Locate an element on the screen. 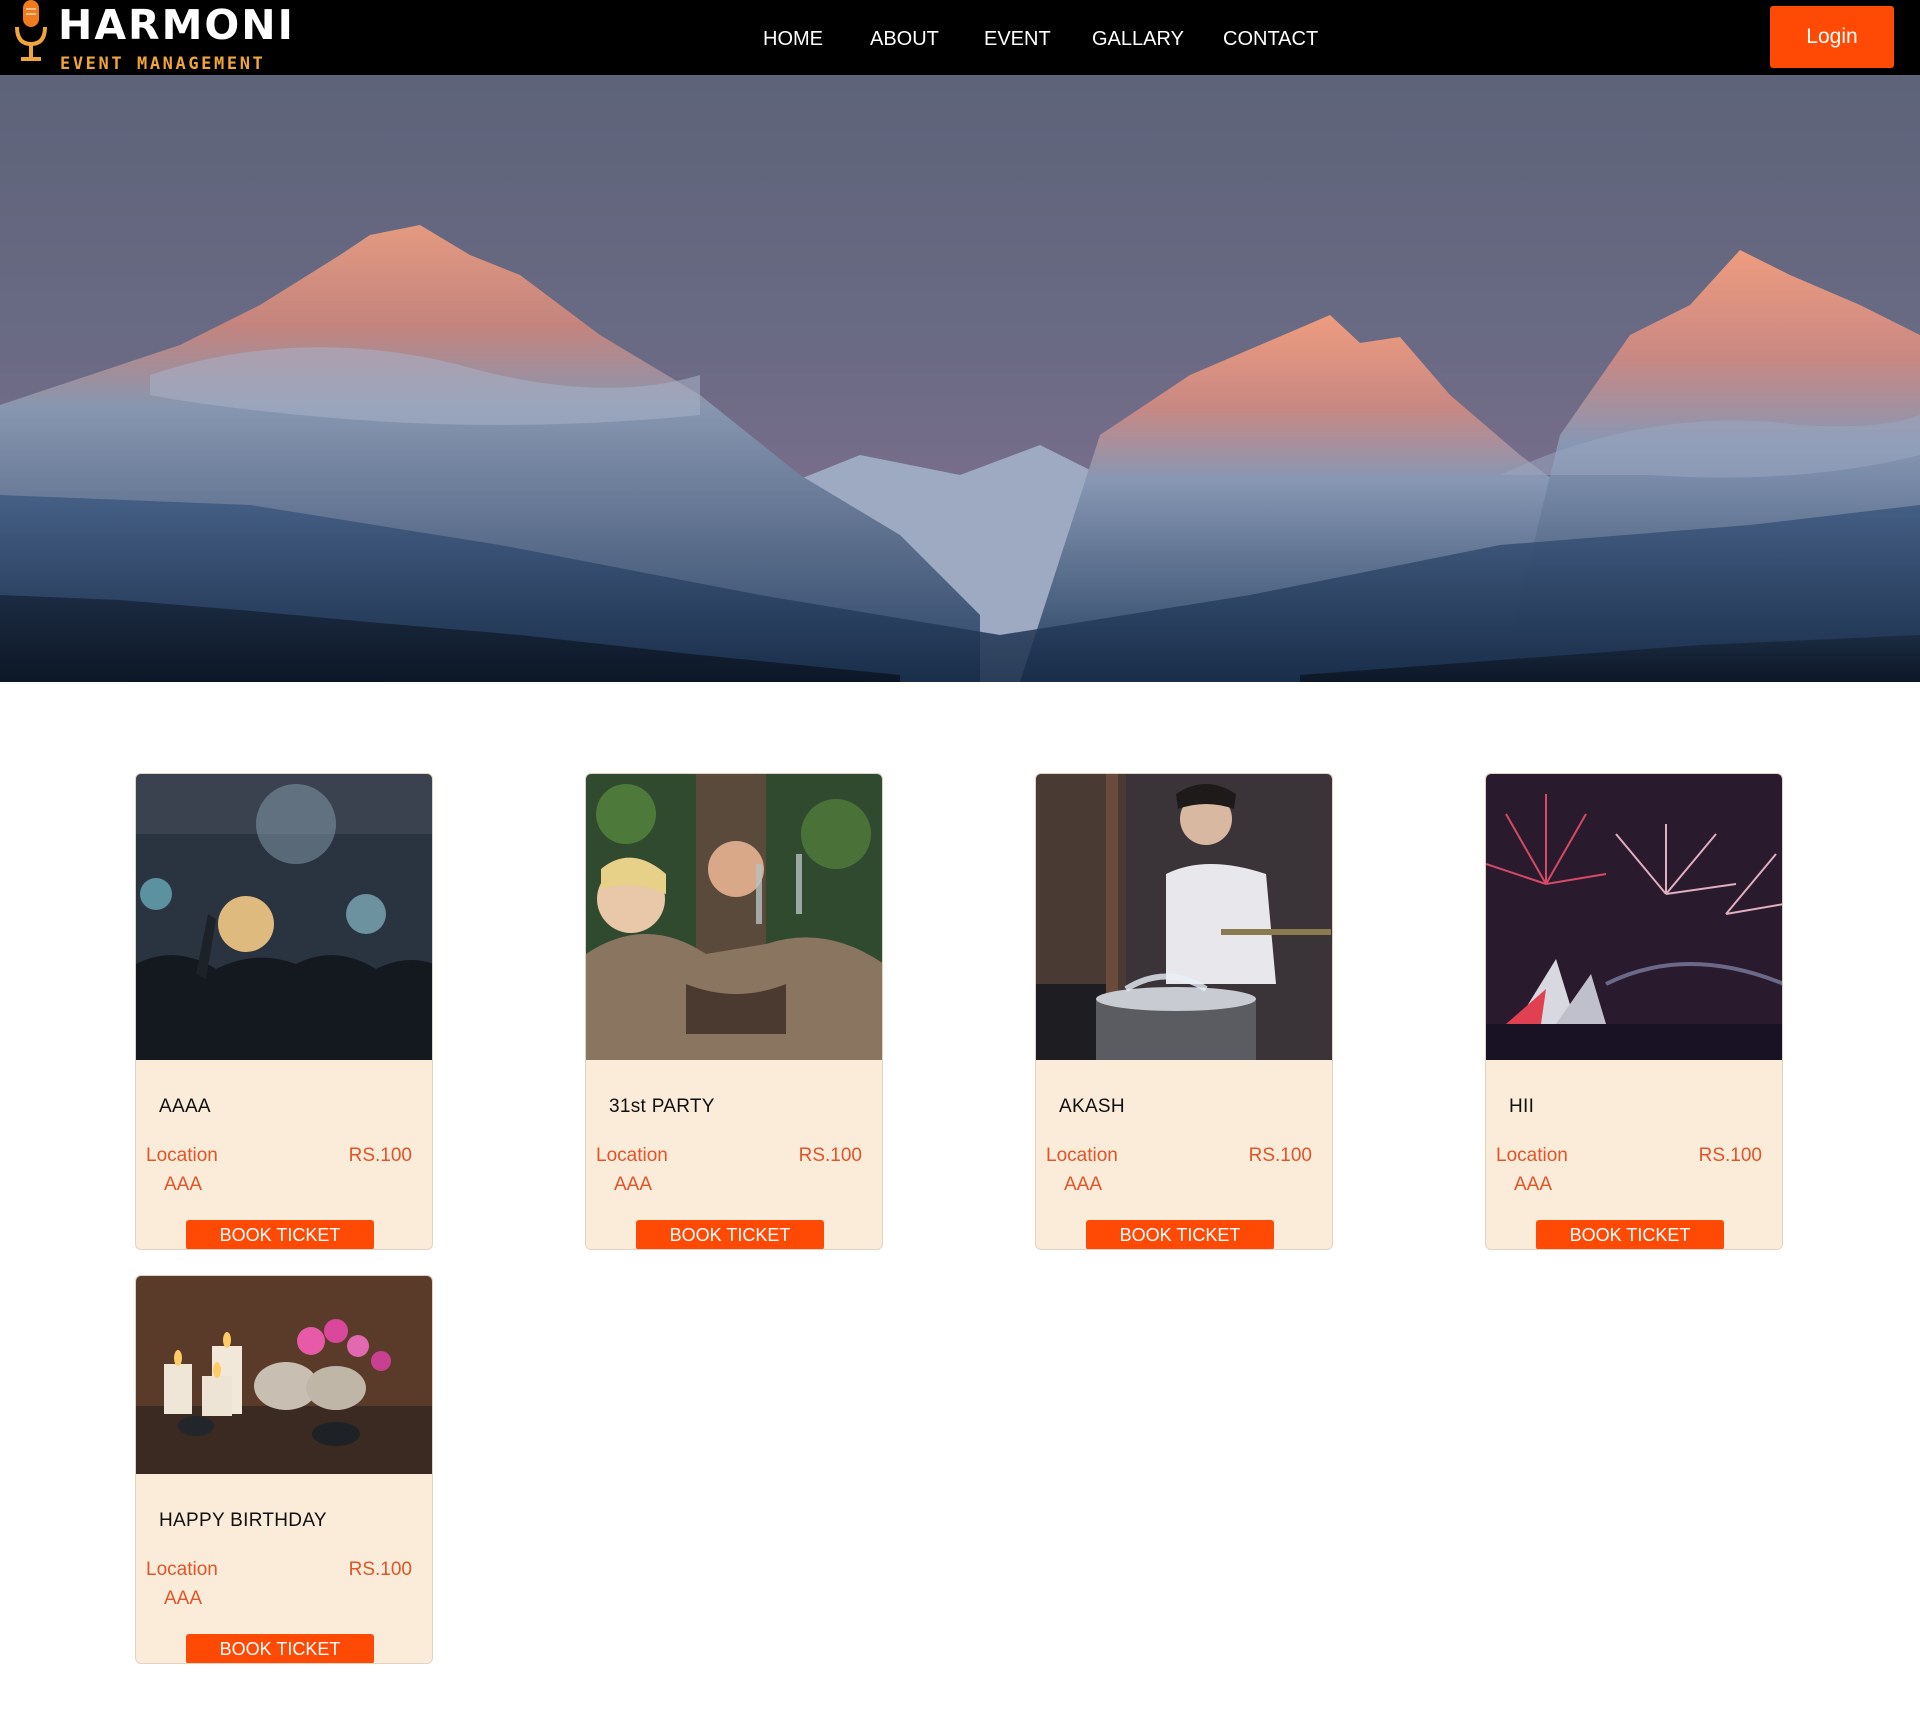 The width and height of the screenshot is (1920, 1723). event-title: HAPPY BIRTHDAY is located at coordinates (243, 1520).